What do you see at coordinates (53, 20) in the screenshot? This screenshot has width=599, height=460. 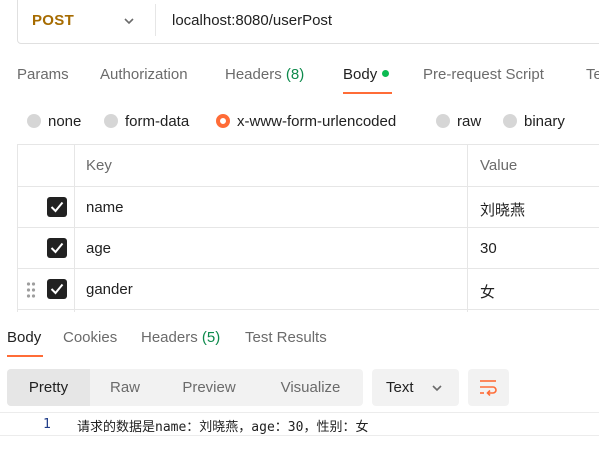 I see `method-select: POST` at bounding box center [53, 20].